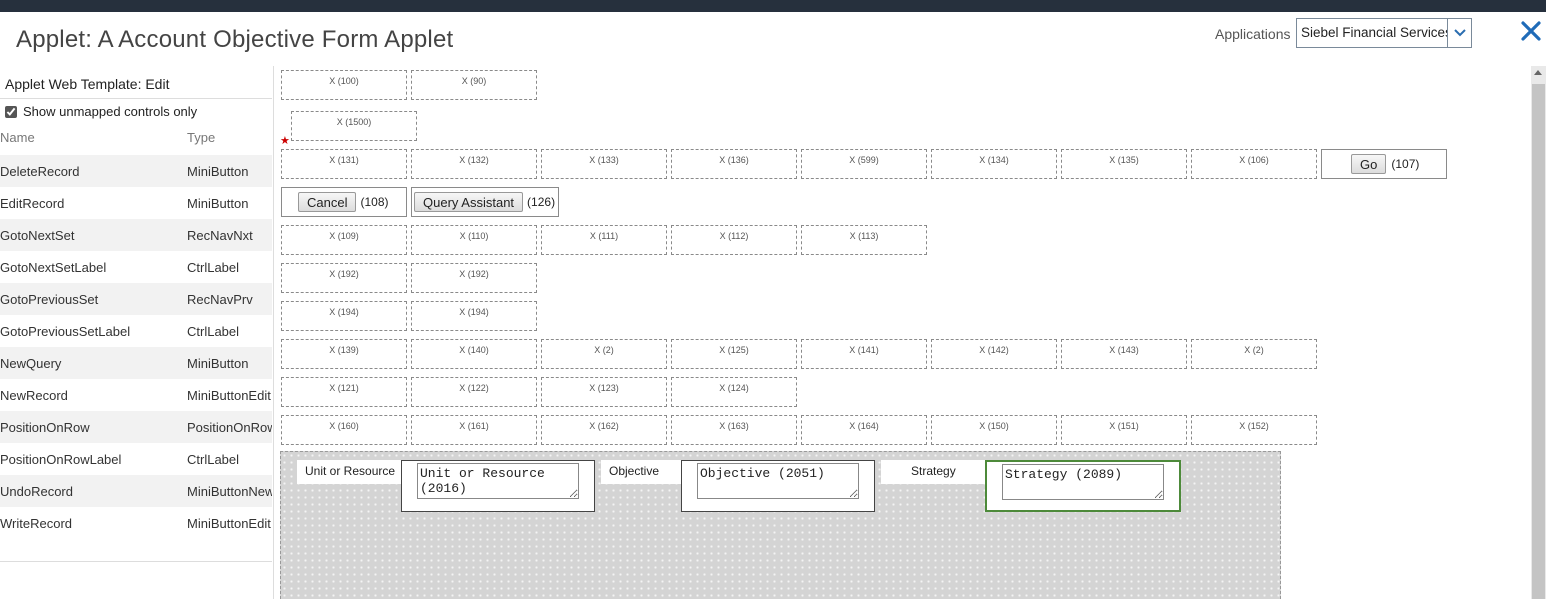 This screenshot has width=1546, height=599. What do you see at coordinates (374, 202) in the screenshot?
I see `cancel-control-id: (108)` at bounding box center [374, 202].